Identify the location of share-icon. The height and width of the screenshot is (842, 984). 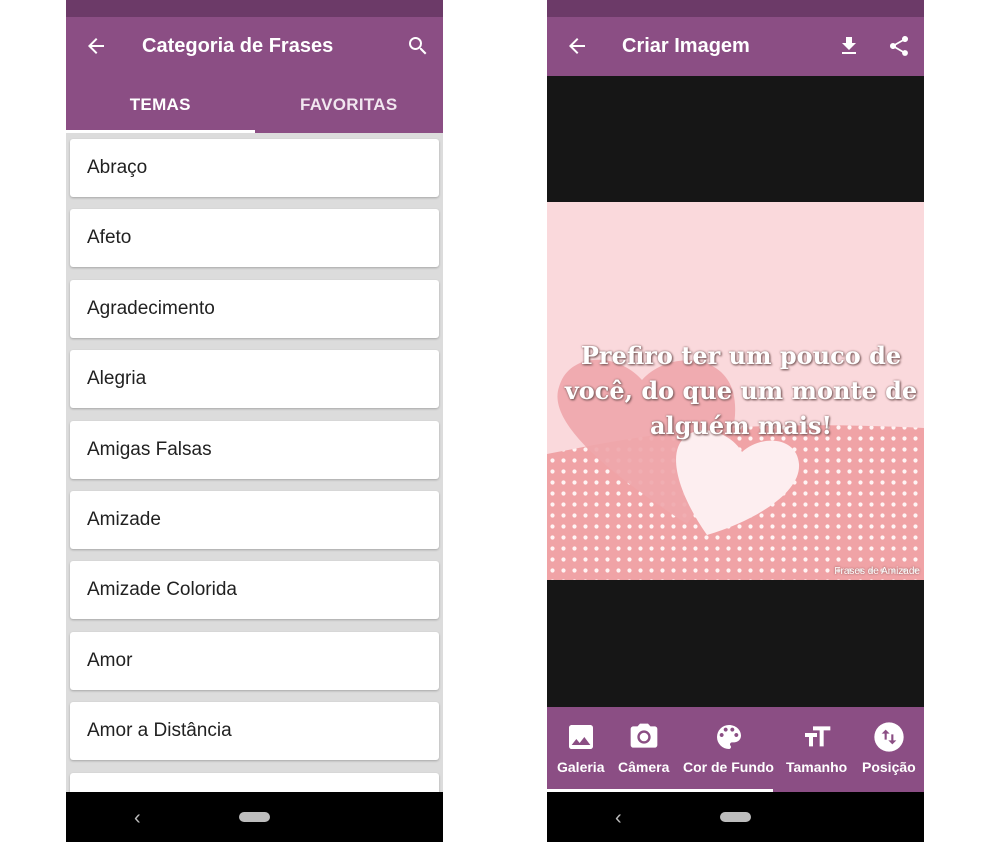
(899, 46).